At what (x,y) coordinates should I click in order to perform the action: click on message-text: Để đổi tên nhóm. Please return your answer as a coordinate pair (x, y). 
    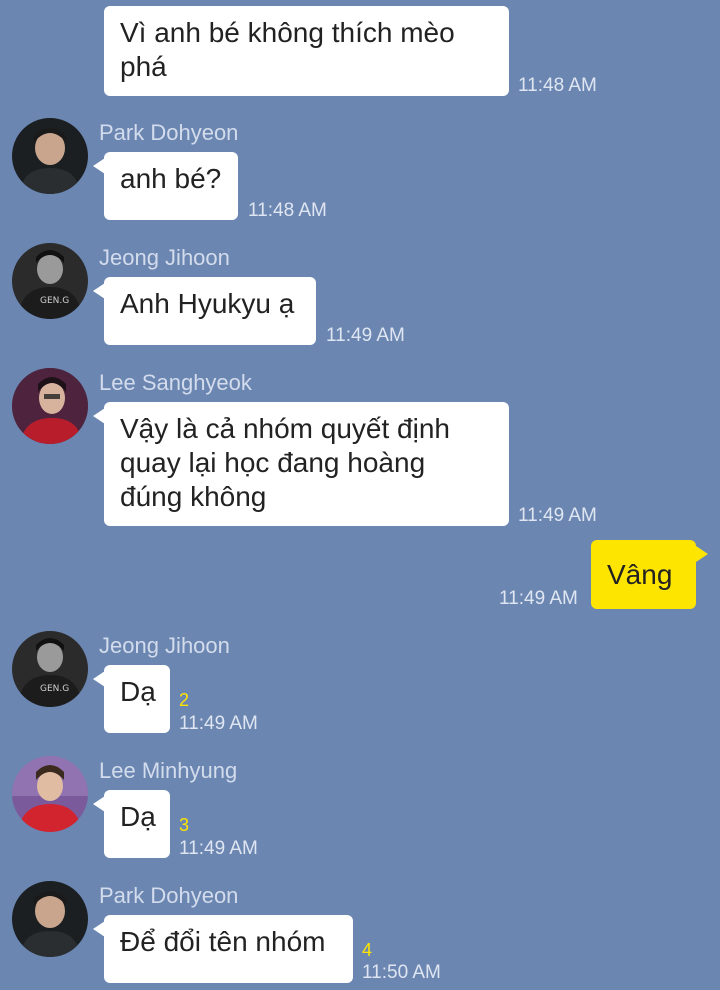
    Looking at the image, I should click on (223, 941).